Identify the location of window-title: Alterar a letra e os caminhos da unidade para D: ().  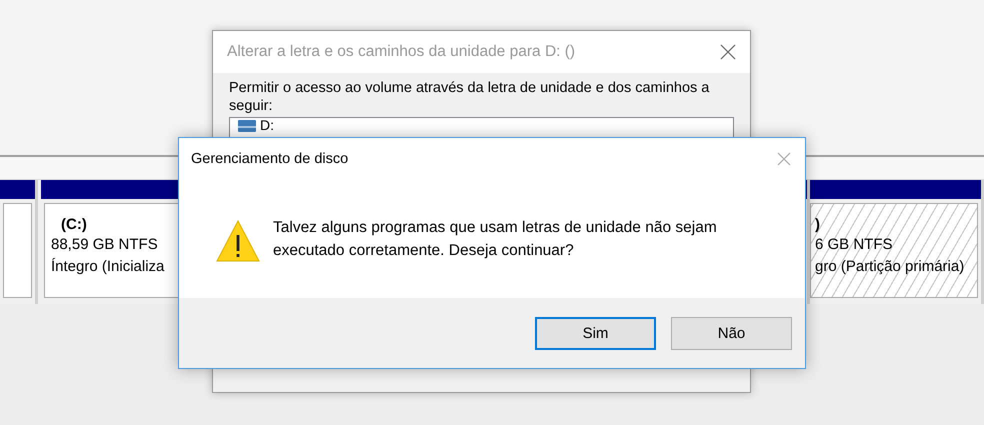
(401, 52).